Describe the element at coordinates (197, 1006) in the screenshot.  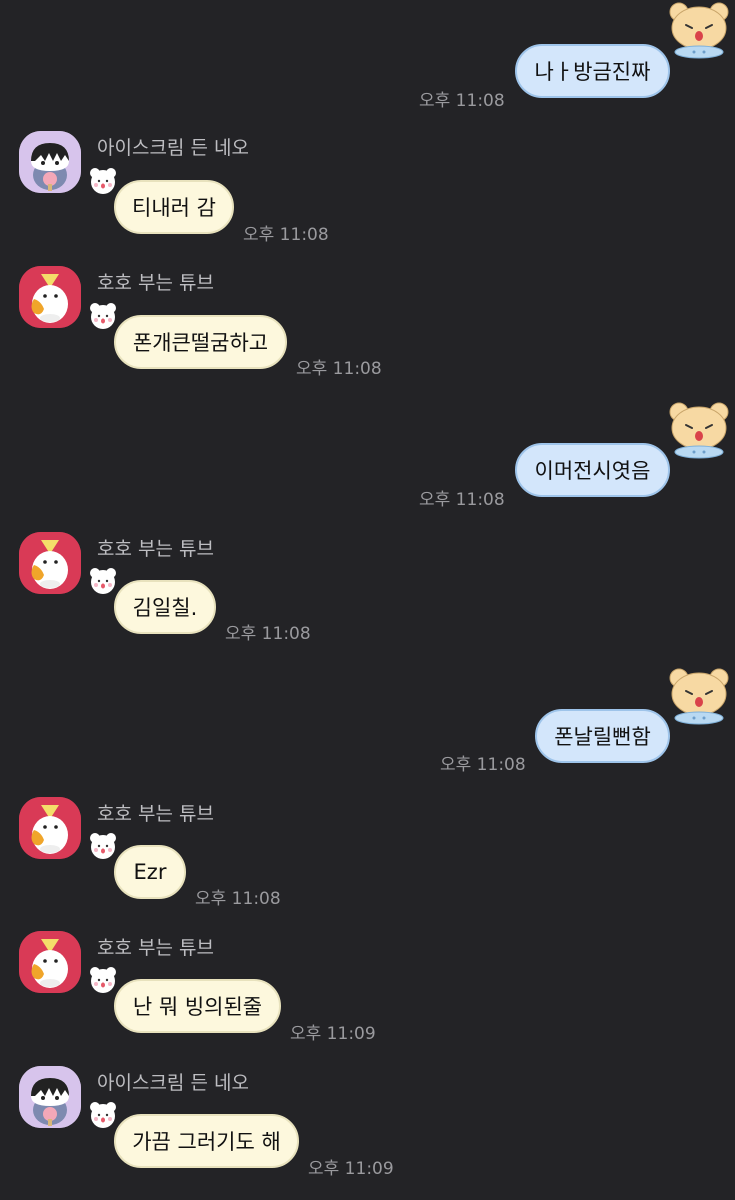
I see `received-message-bubble: 난 뭐 빙의된줄` at that location.